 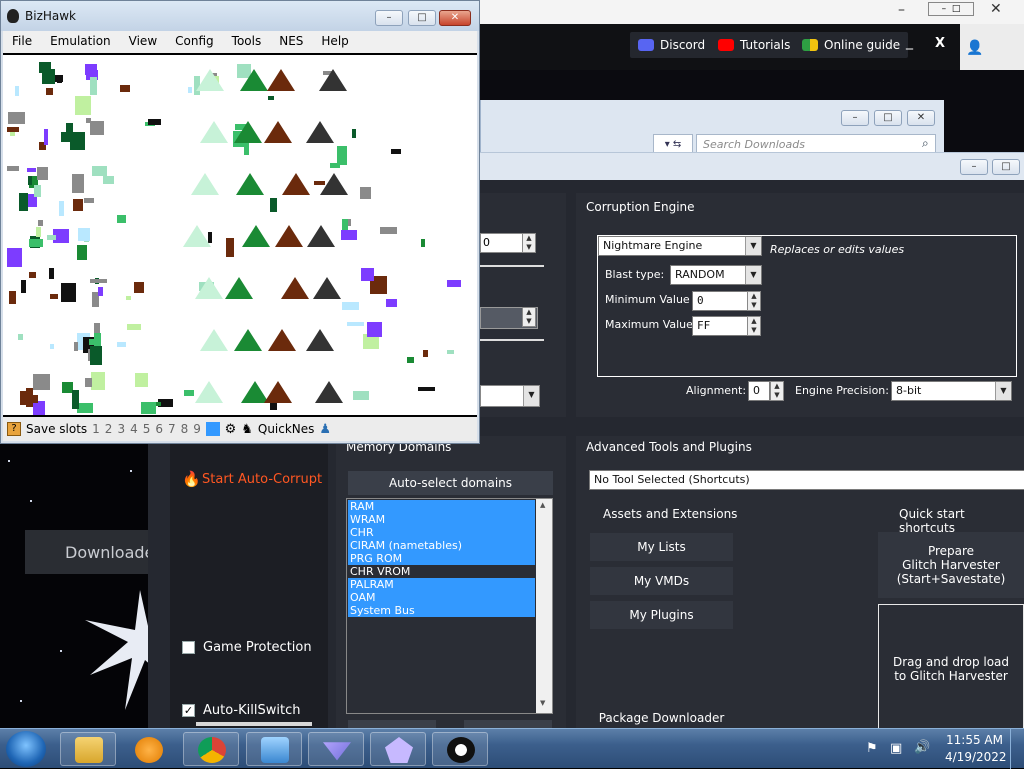 What do you see at coordinates (716, 275) in the screenshot?
I see `blast-type-dropdown: RANDOM ▼` at bounding box center [716, 275].